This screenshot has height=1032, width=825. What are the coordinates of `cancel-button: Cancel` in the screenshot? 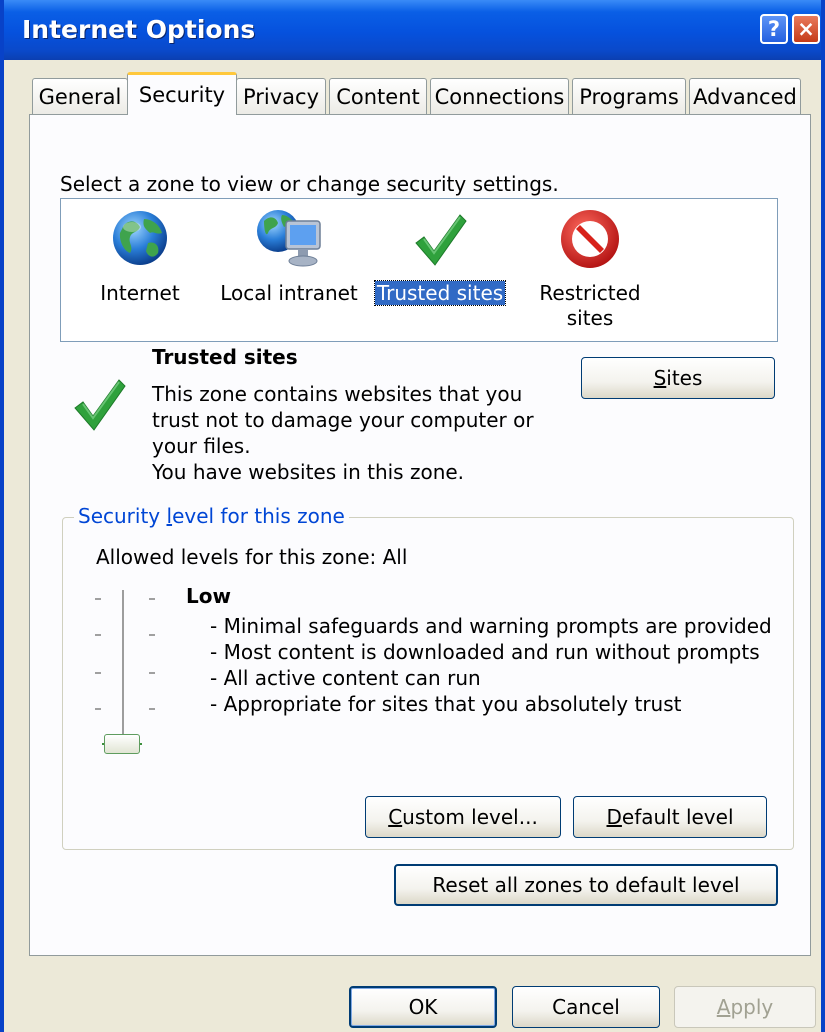 It's located at (586, 1007).